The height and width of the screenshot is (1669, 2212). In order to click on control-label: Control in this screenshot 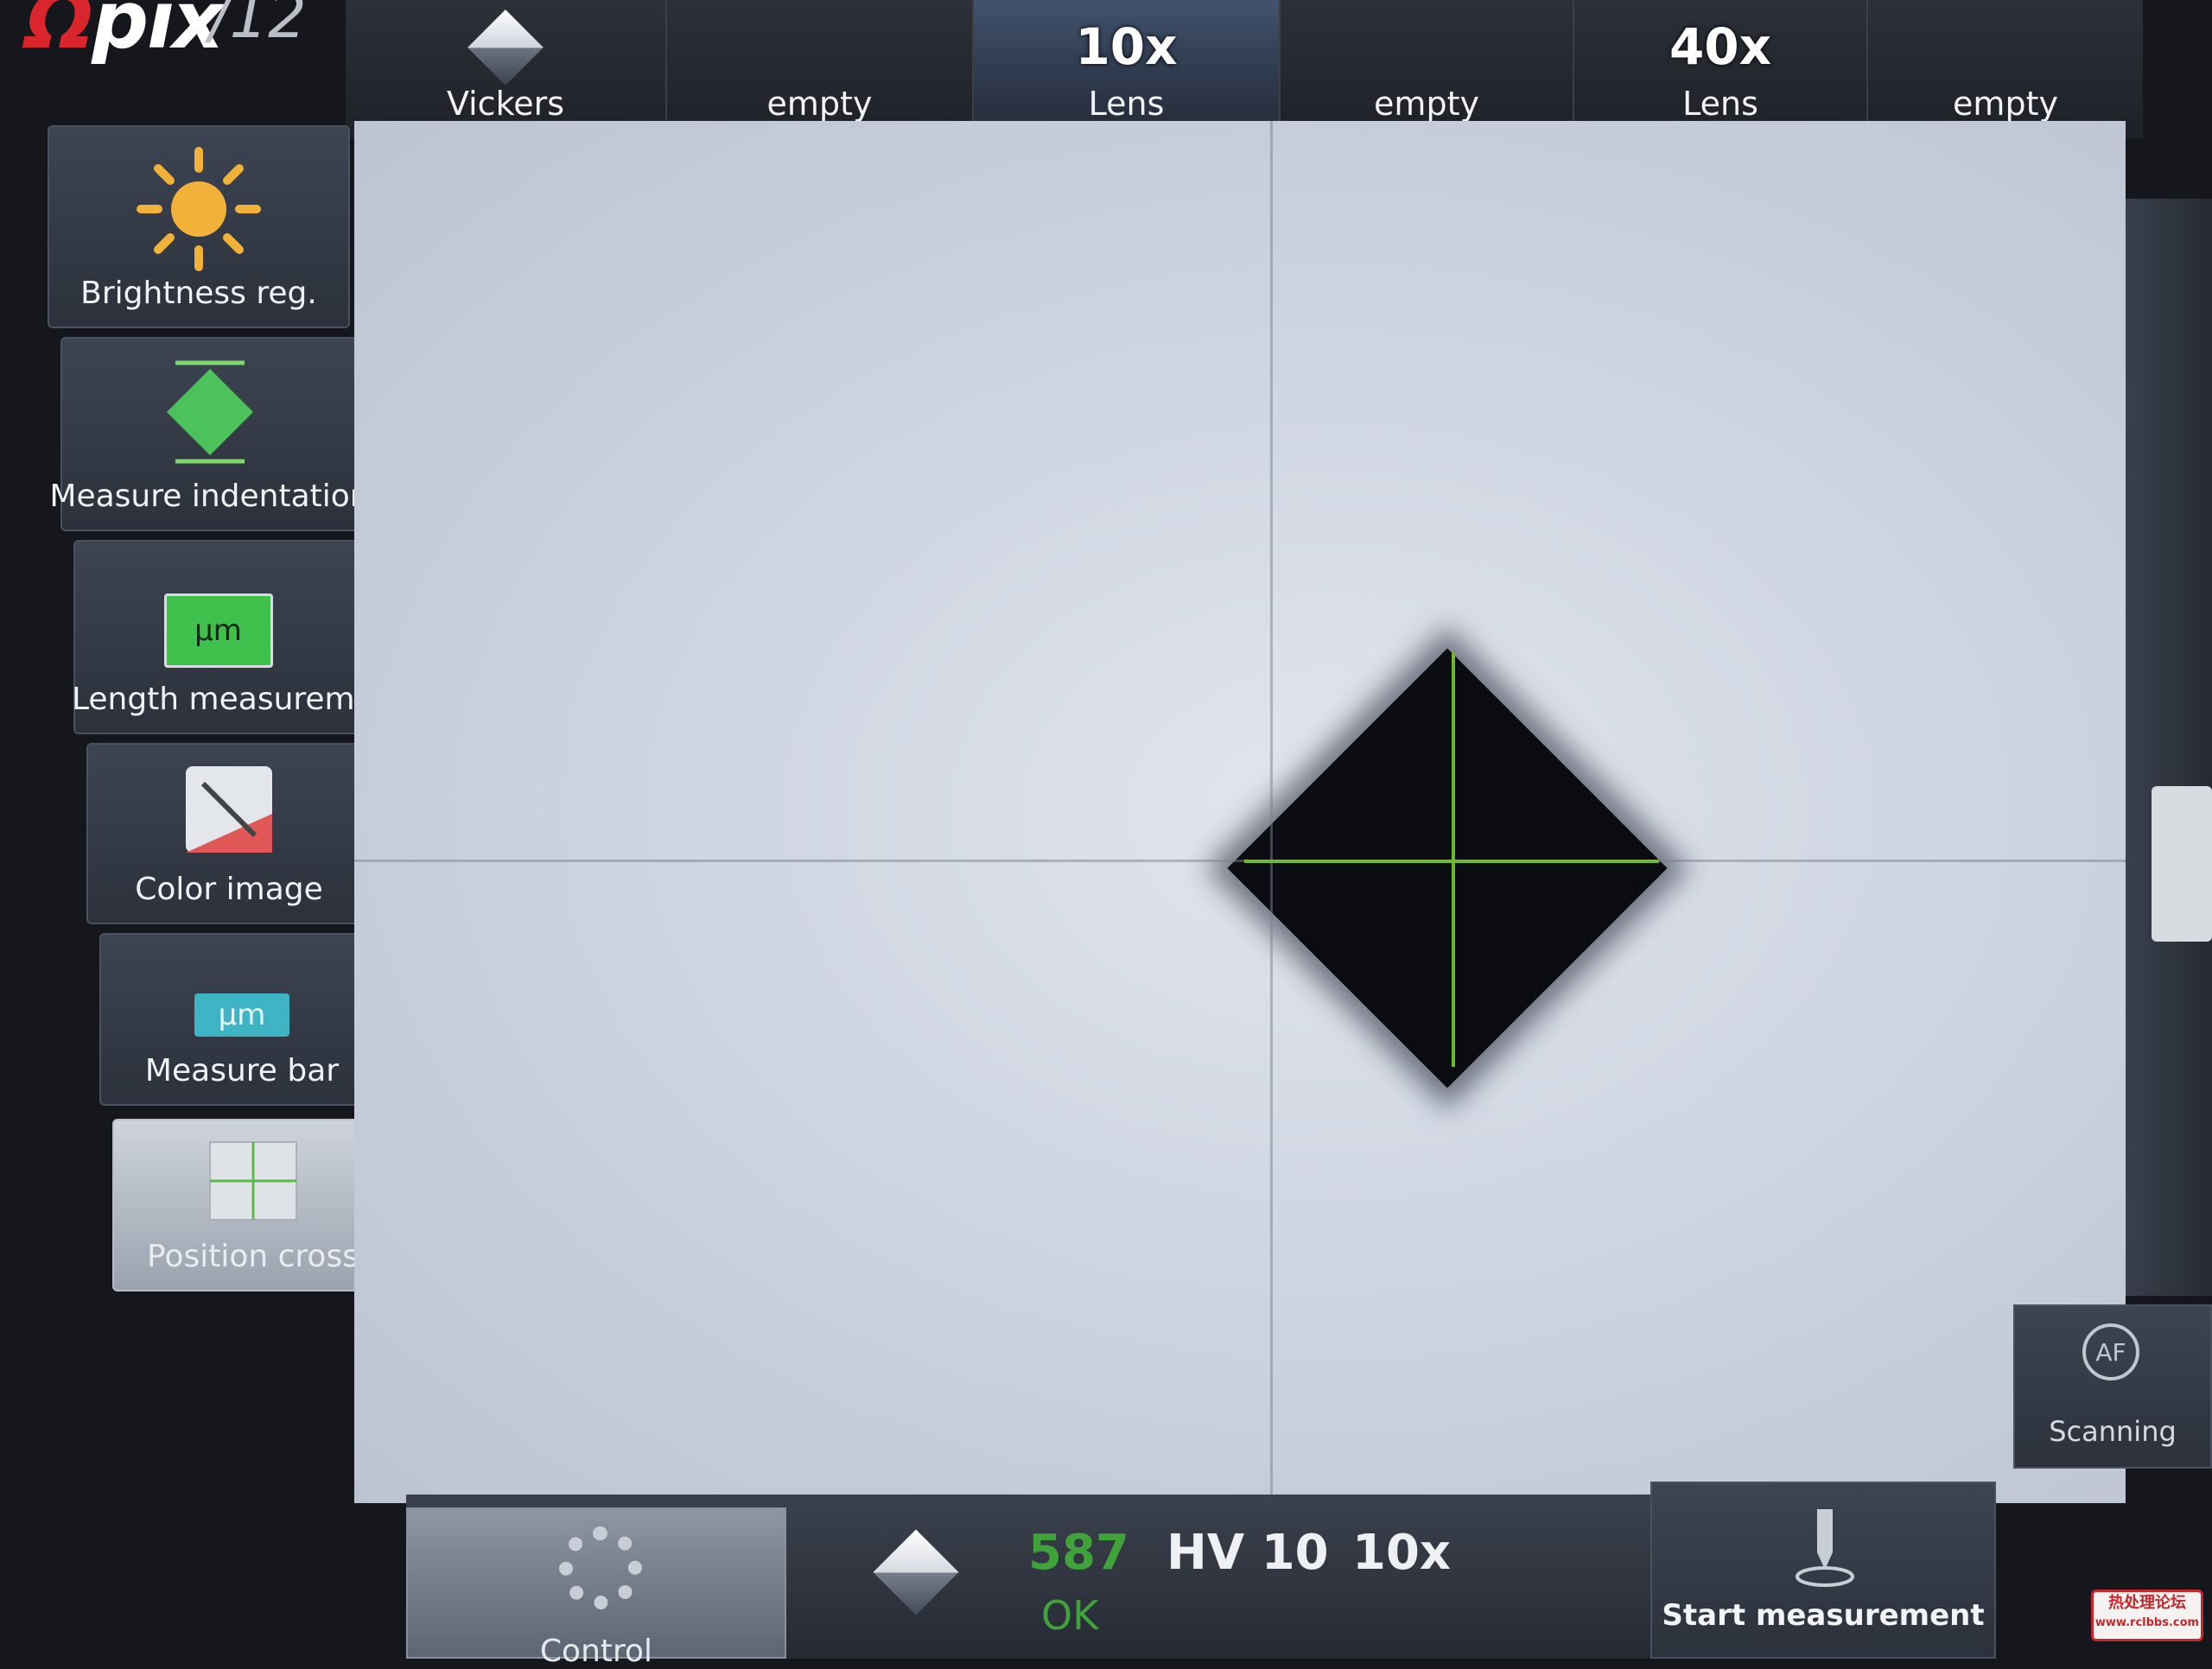, I will do `click(596, 1651)`.